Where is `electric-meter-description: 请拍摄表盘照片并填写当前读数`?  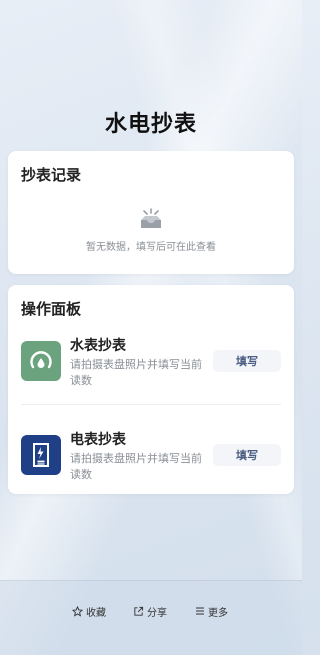 electric-meter-description: 请拍摄表盘照片并填写当前读数 is located at coordinates (136, 466).